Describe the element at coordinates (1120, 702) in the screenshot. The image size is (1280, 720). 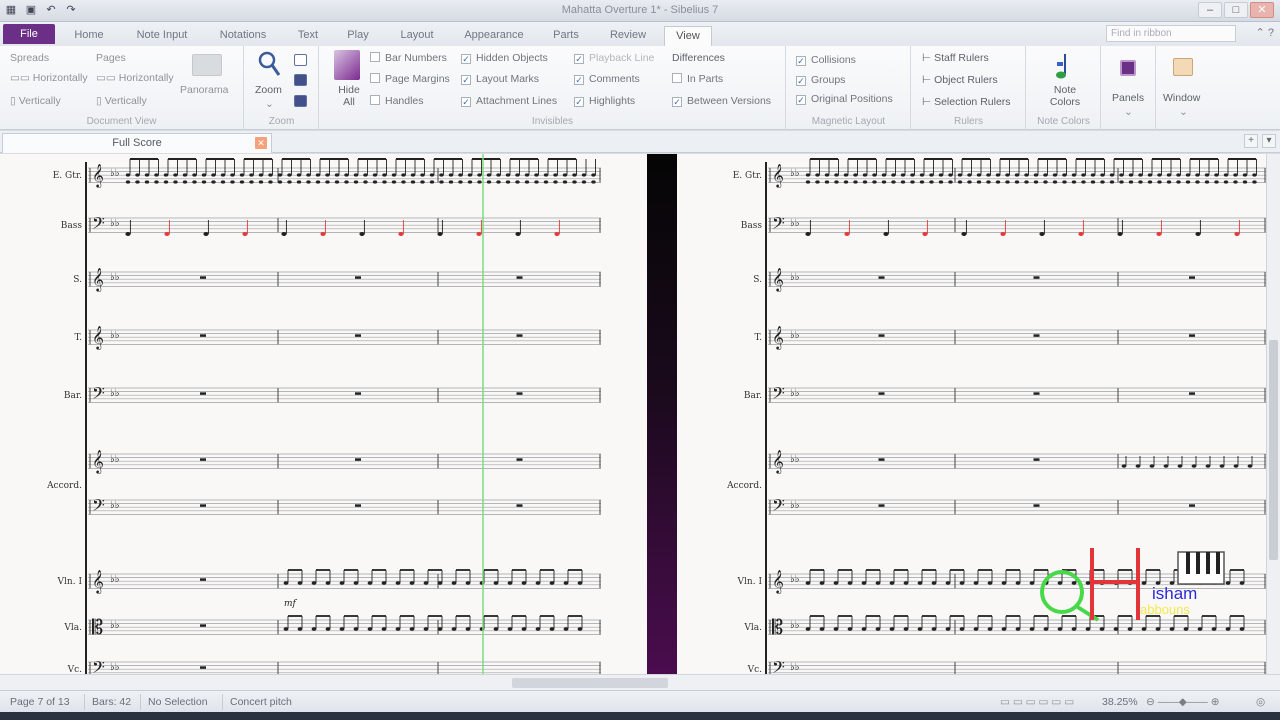
I see `status-zoom: 38.25%` at that location.